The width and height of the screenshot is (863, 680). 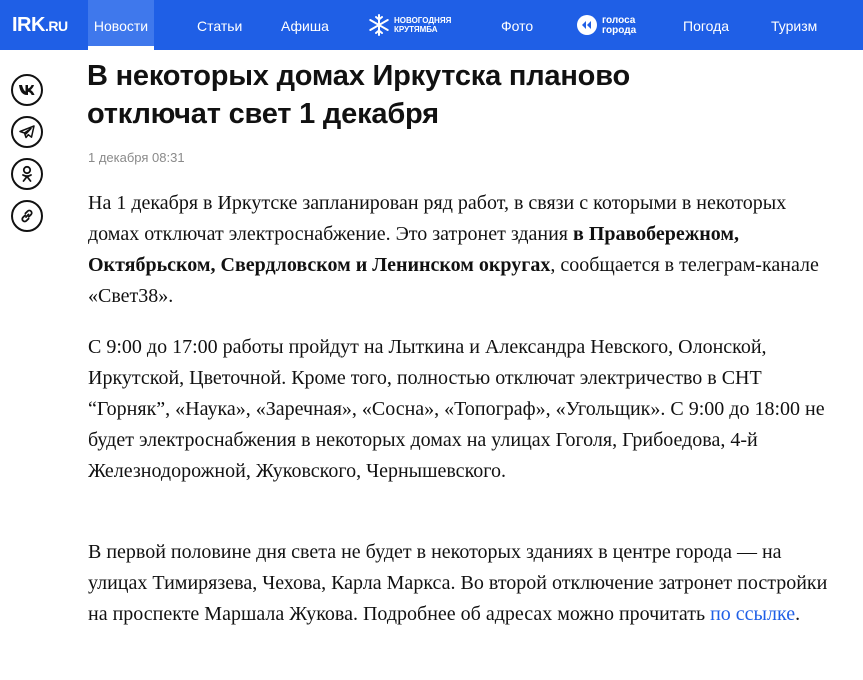 I want to click on nav-item-photo: Фото, so click(x=517, y=25).